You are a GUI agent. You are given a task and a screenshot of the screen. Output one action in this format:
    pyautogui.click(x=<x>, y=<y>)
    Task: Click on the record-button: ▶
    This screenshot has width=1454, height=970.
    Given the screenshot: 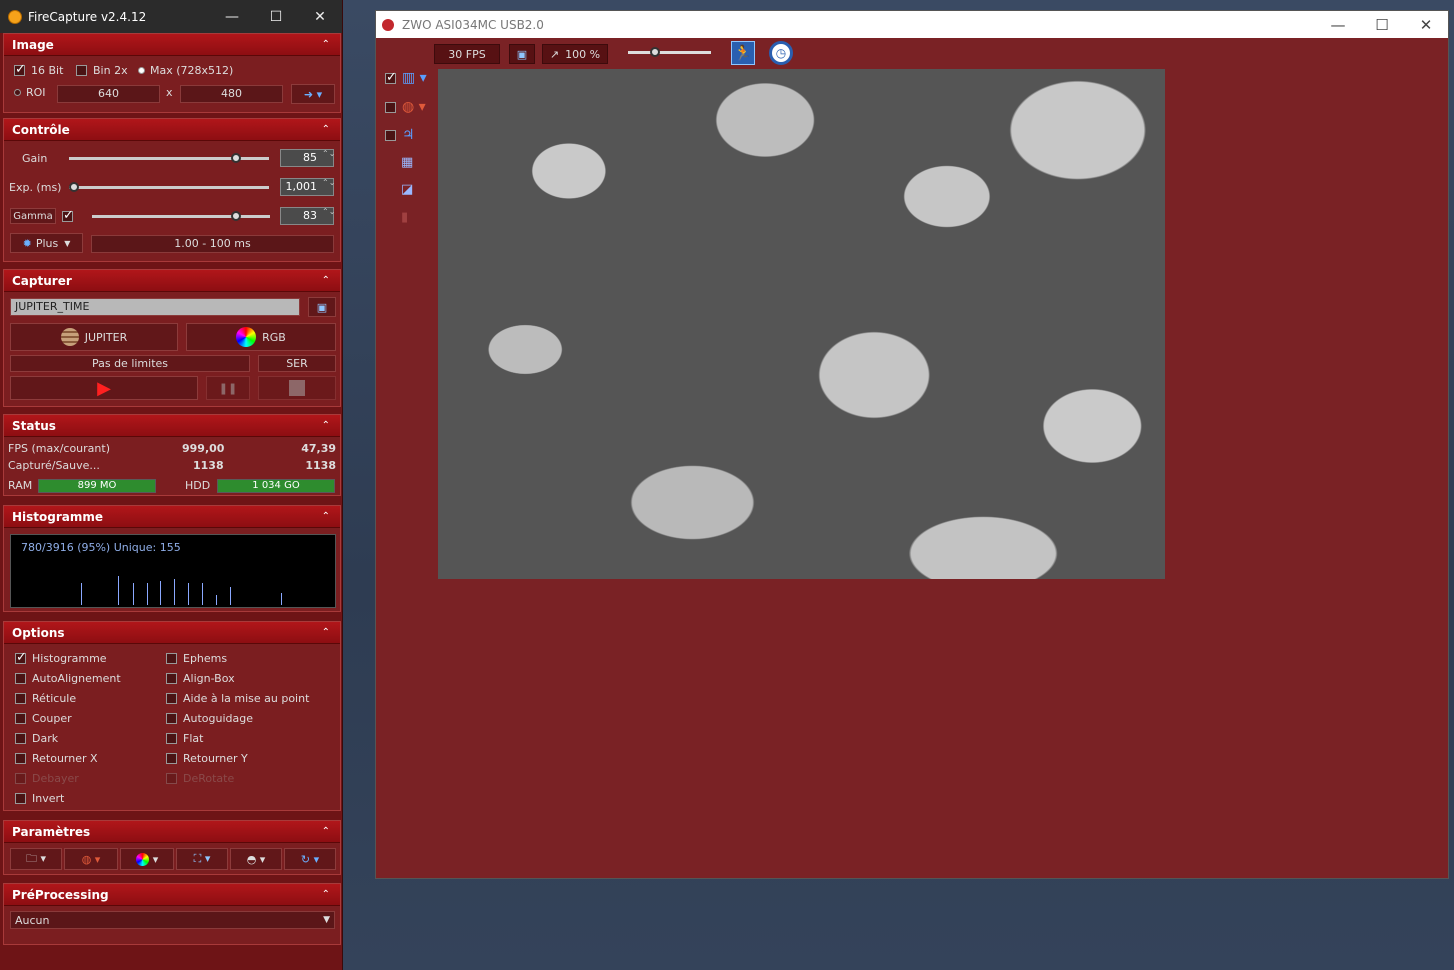 What is the action you would take?
    pyautogui.click(x=104, y=388)
    